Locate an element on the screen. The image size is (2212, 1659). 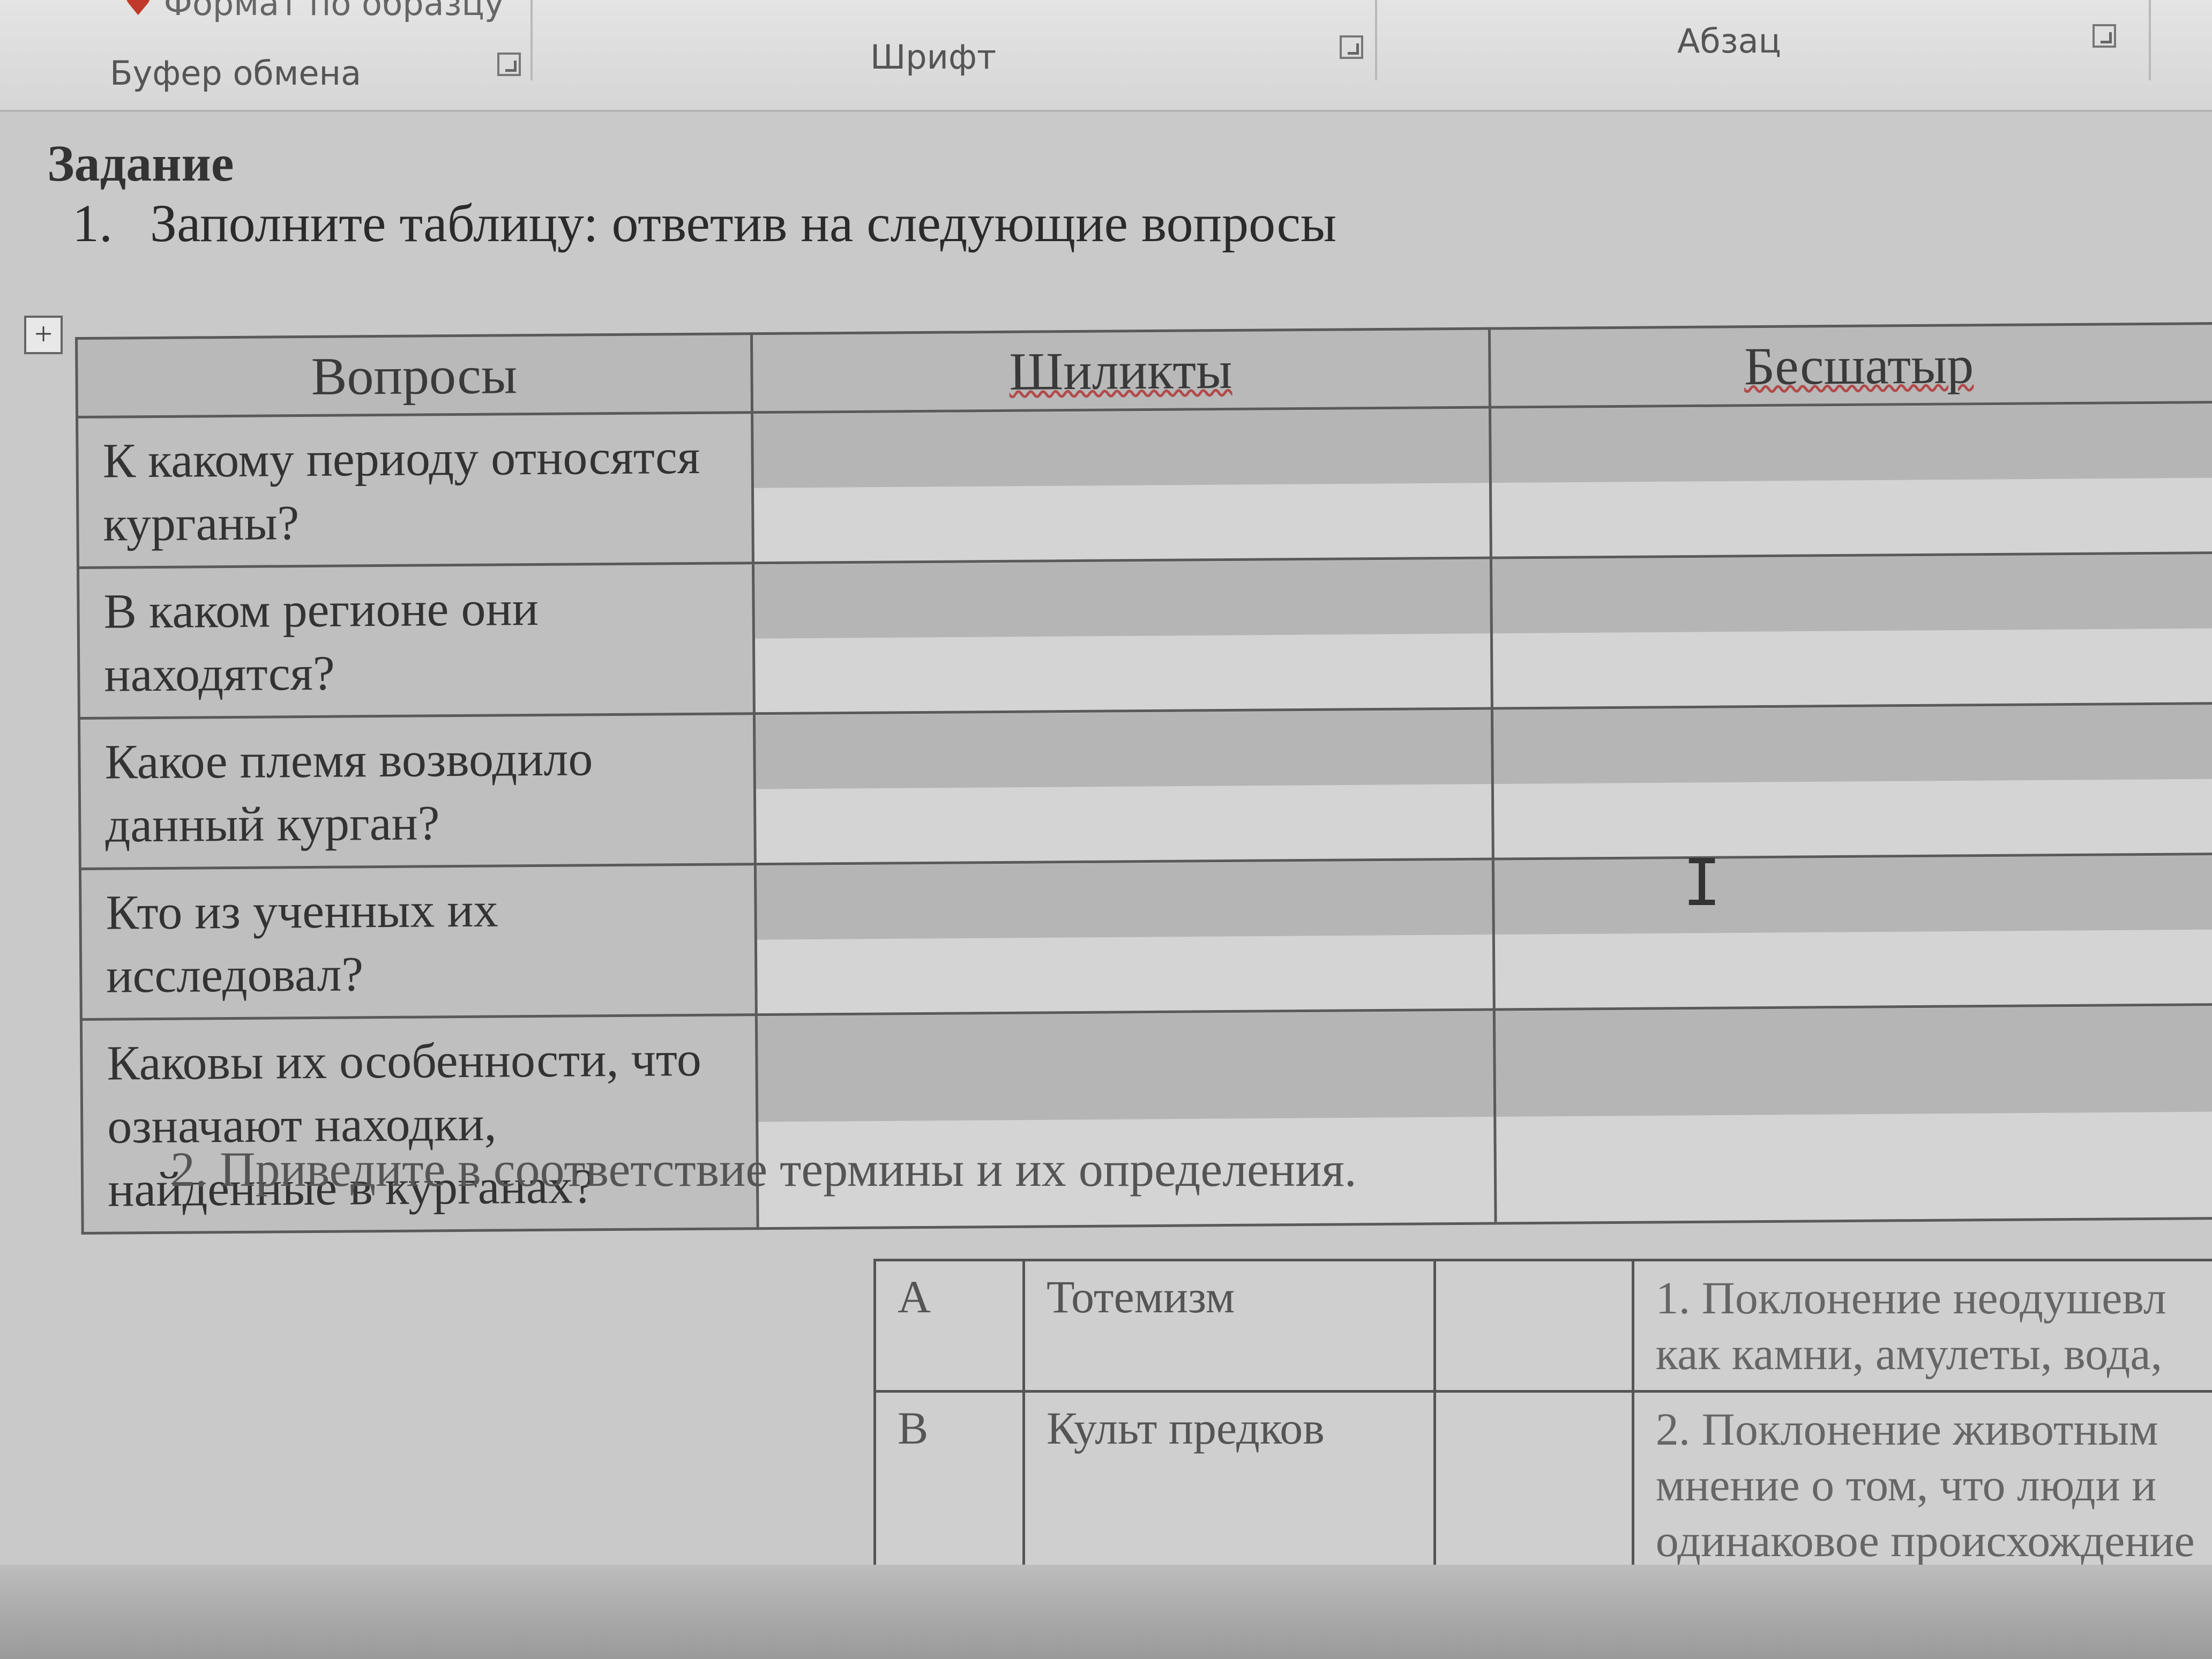
table-row: Кто из ученных их исследовал? is located at coordinates (1146, 937).